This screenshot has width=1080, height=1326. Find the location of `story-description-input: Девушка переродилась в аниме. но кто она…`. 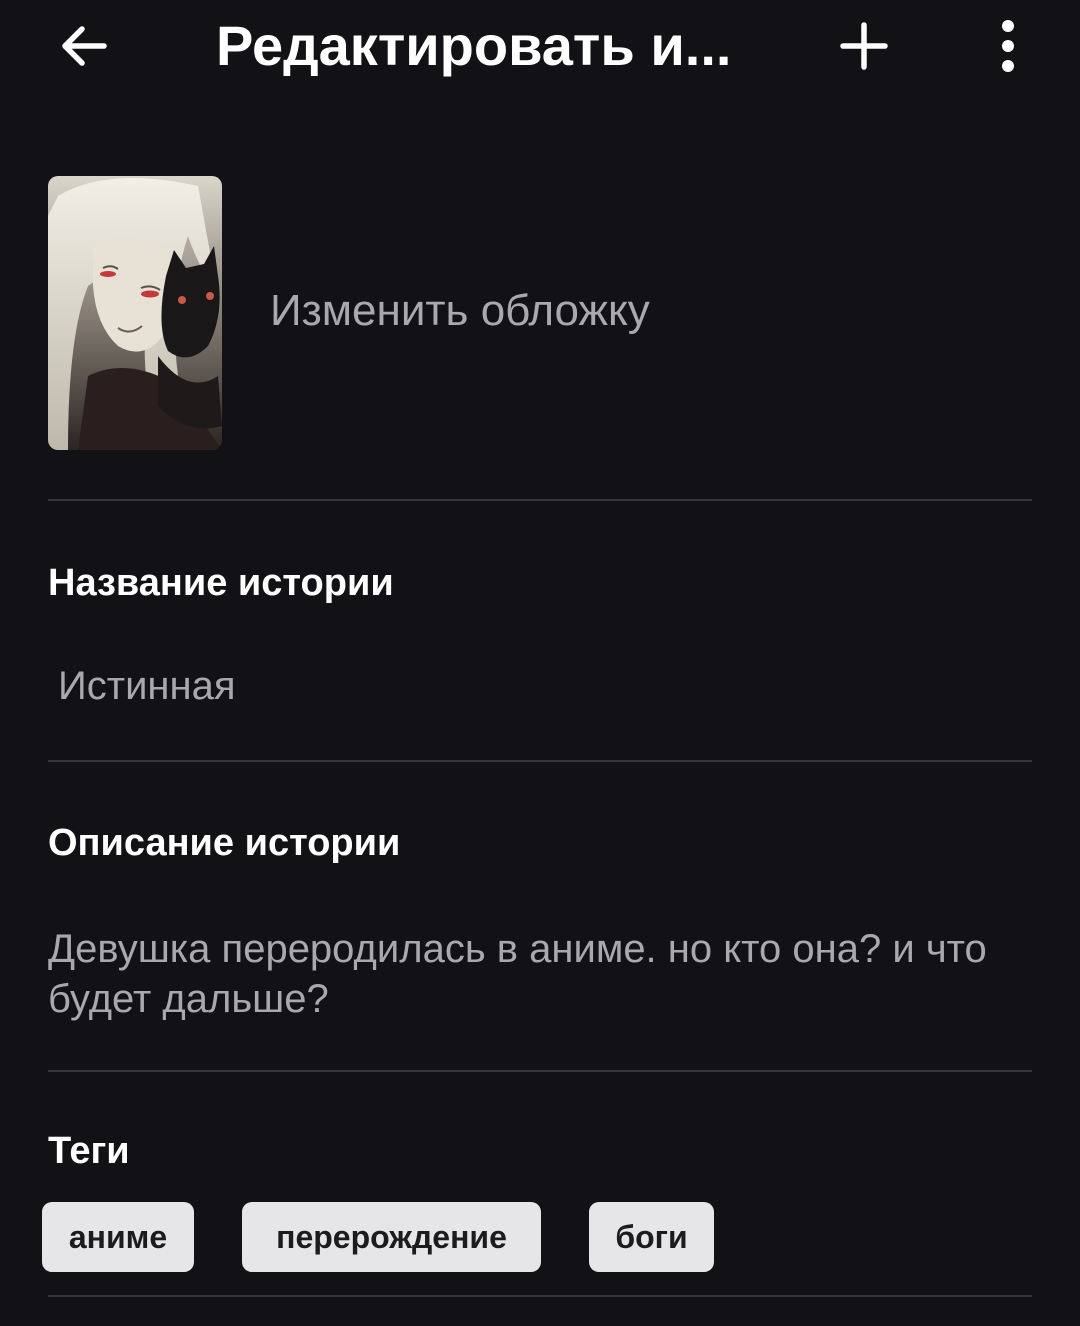

story-description-input: Девушка переродилась в аниме. но кто она… is located at coordinates (528, 974).